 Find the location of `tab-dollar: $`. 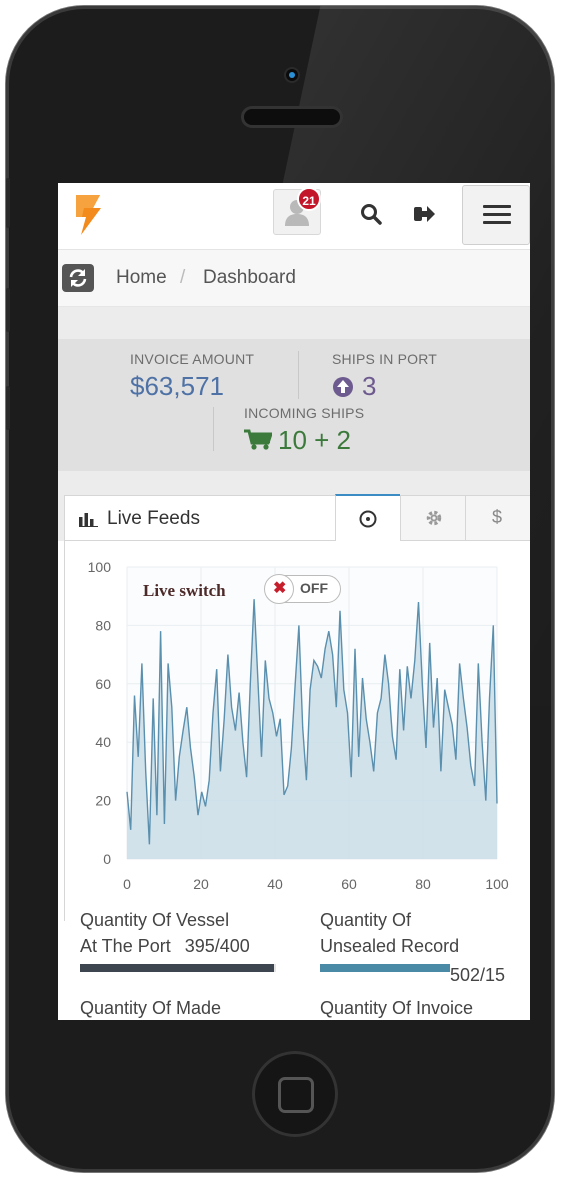

tab-dollar: $ is located at coordinates (497, 518).